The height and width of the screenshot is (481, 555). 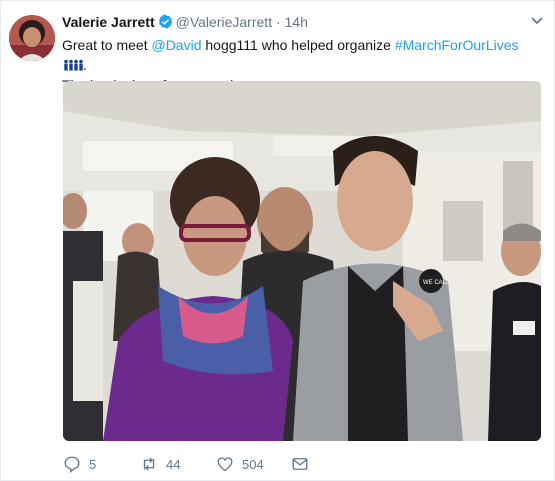 I want to click on avatar-image, so click(x=32, y=38).